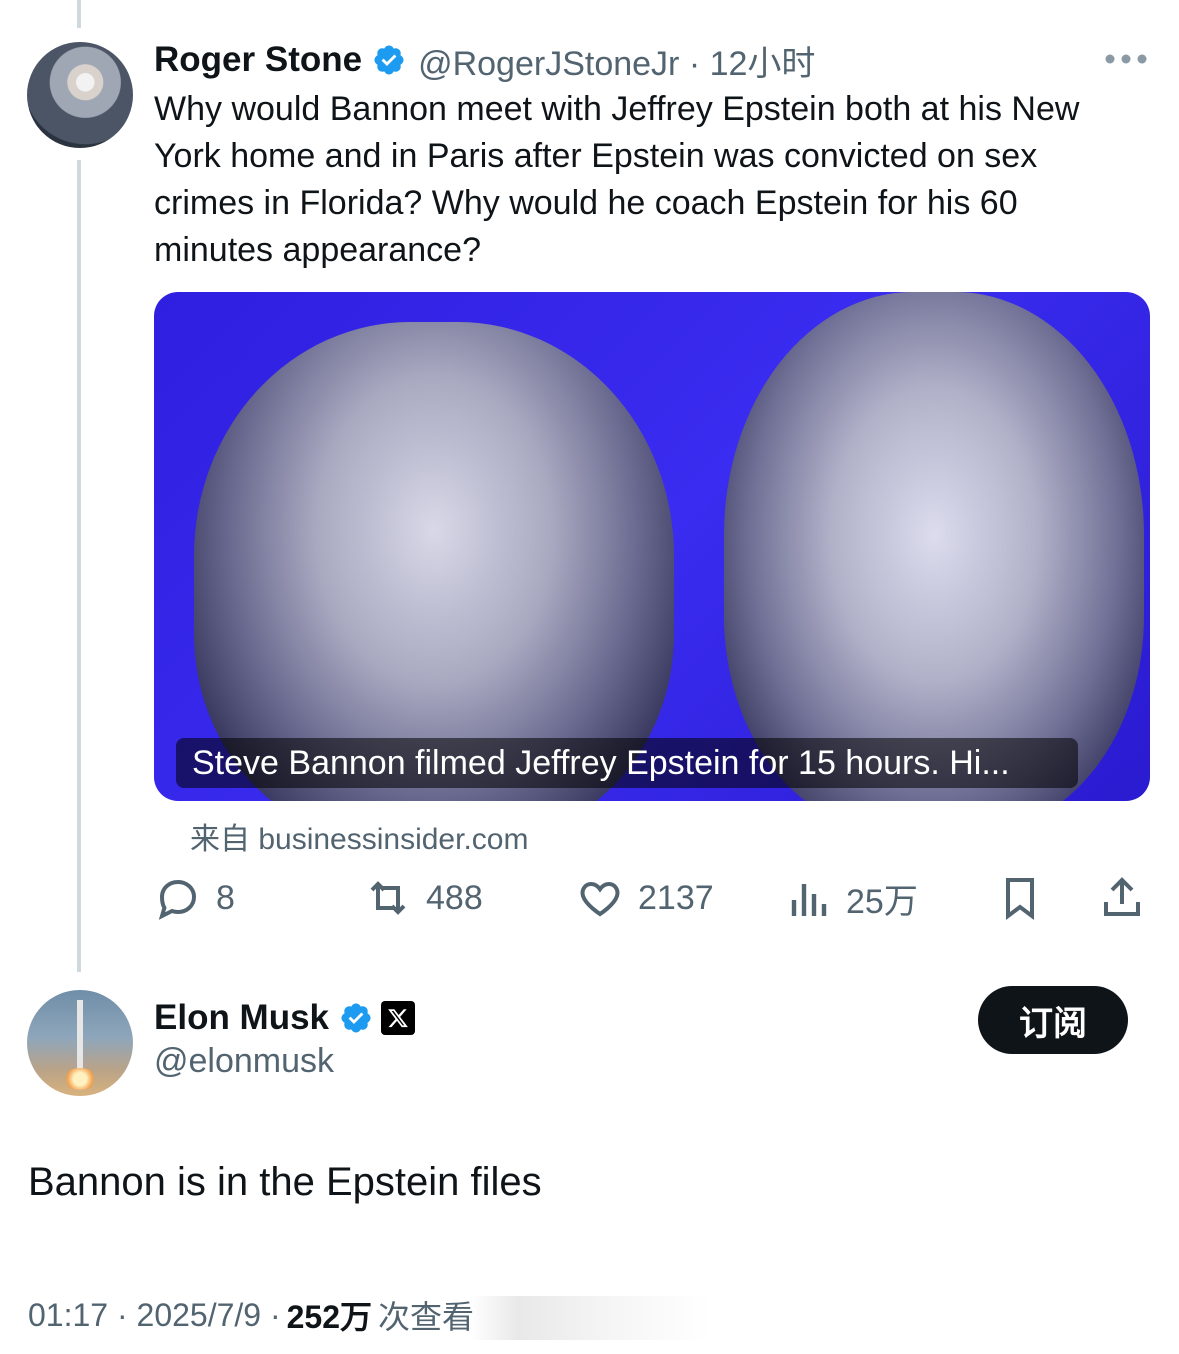 The width and height of the screenshot is (1179, 1354). Describe the element at coordinates (241, 1018) in the screenshot. I see `reply-author-name: Elon Musk` at that location.